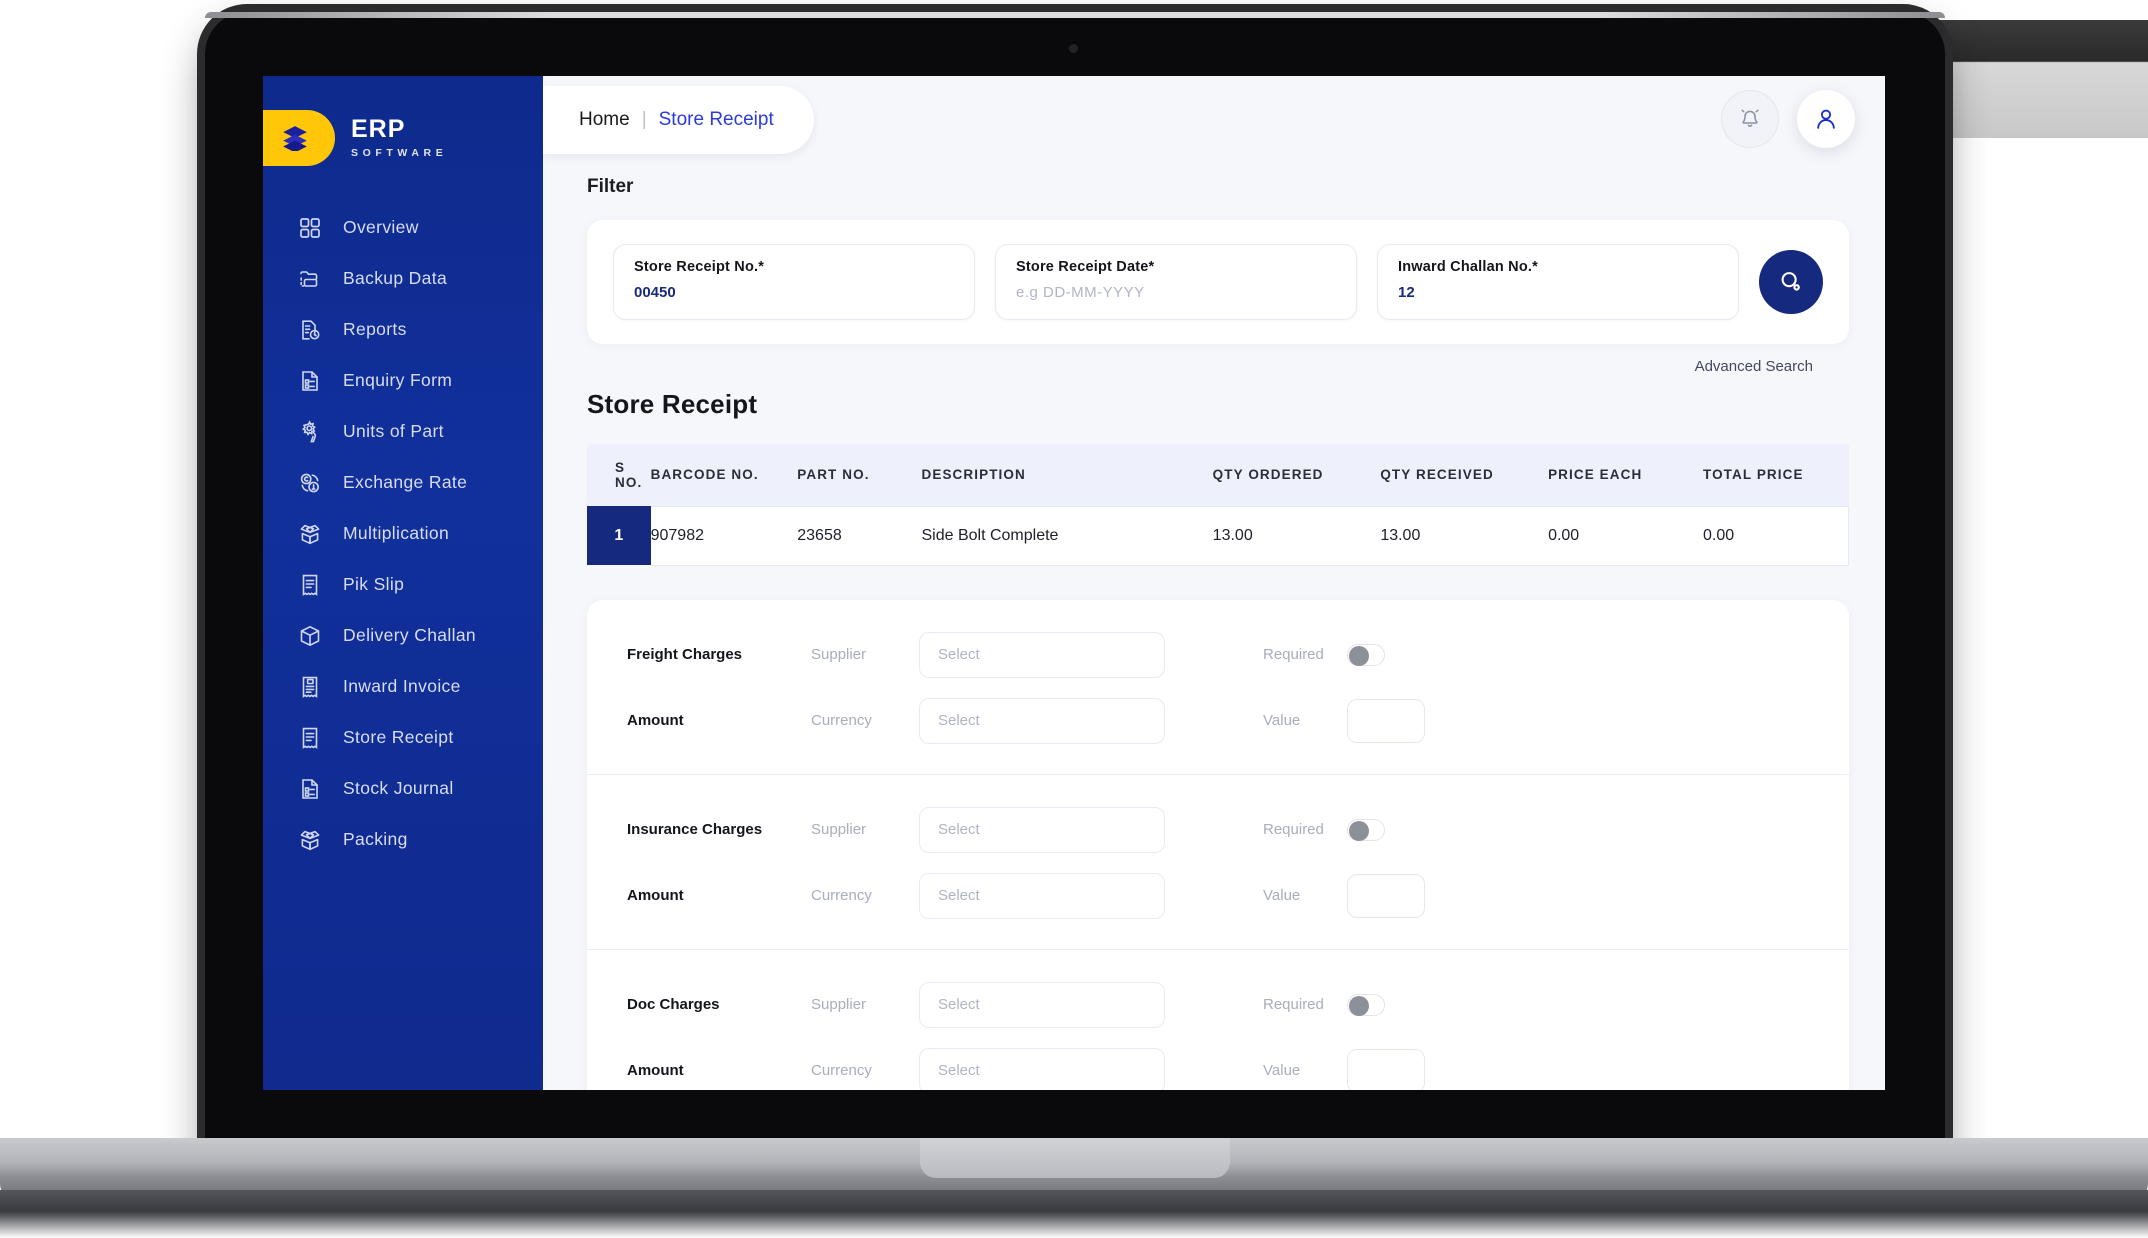 Image resolution: width=2148 pixels, height=1238 pixels. I want to click on app-logo: ERP SOFTWARE, so click(403, 138).